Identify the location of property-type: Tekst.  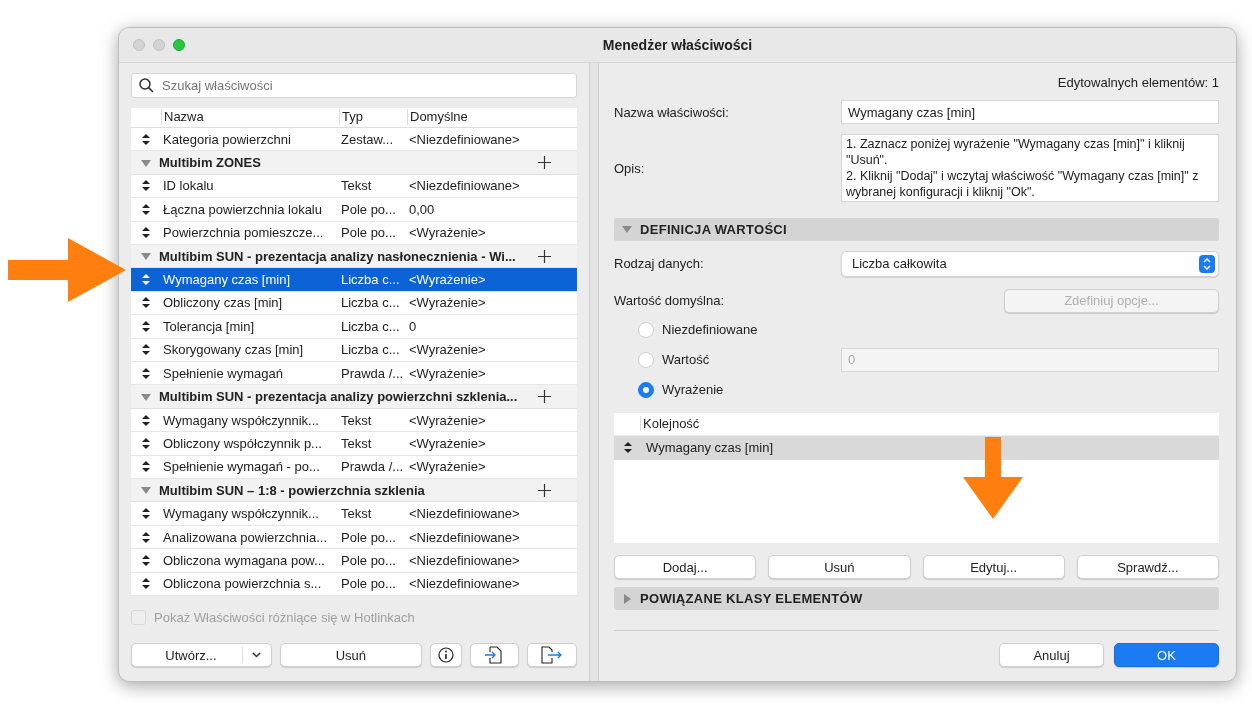
(356, 443).